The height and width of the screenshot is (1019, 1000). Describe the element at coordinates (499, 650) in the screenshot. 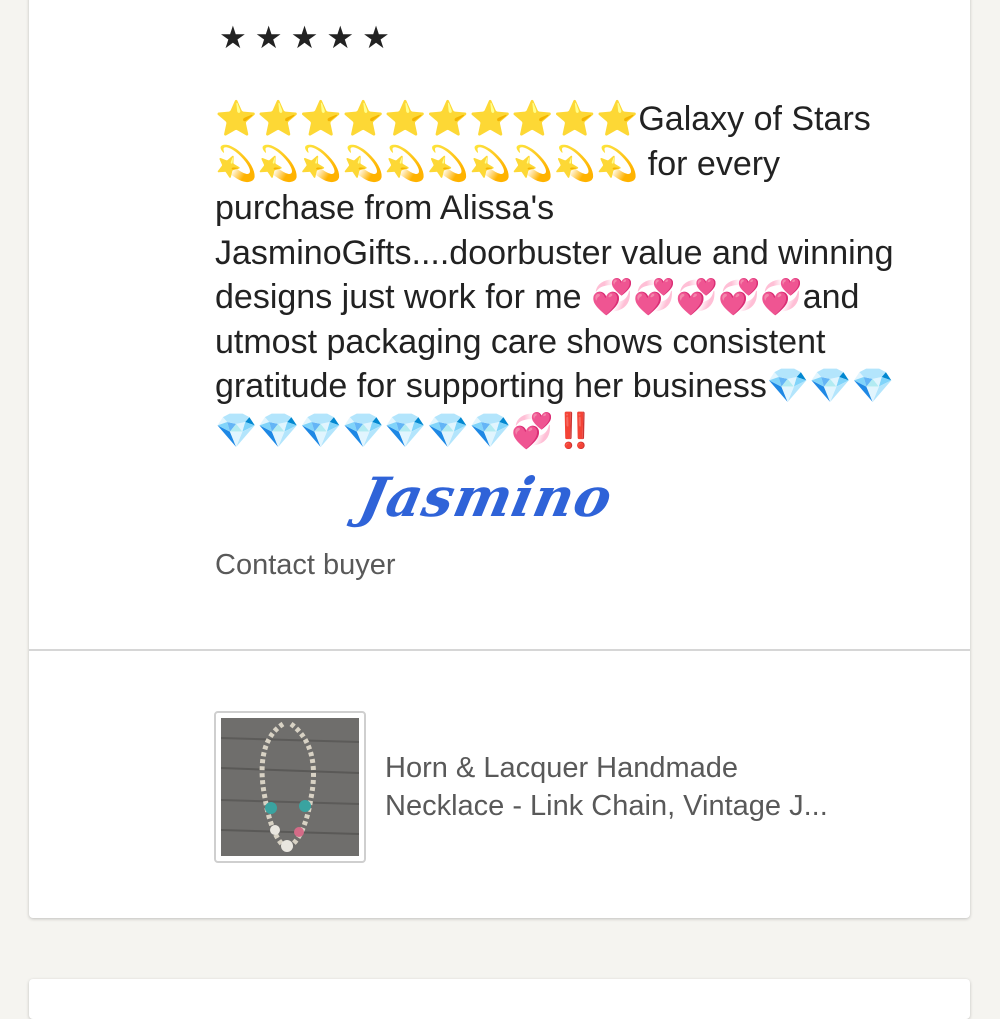

I see `divider` at that location.